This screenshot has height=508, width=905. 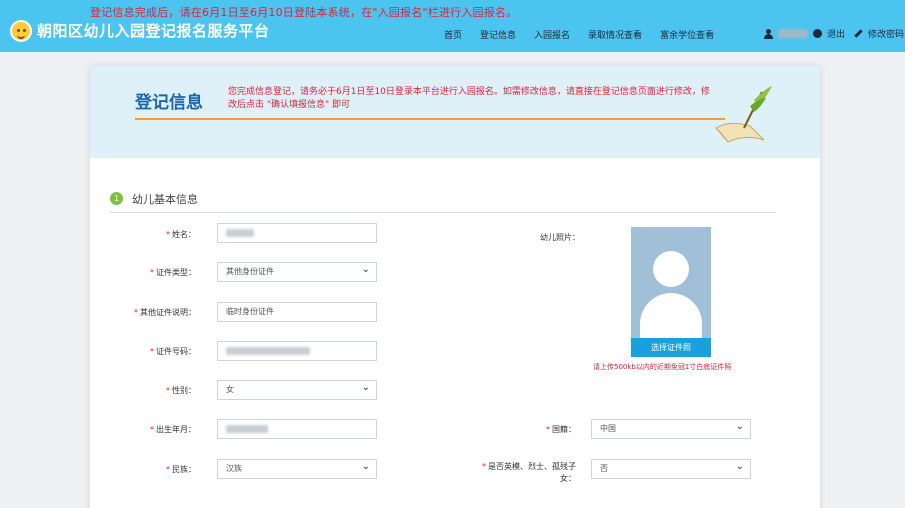 I want to click on logout-icon, so click(x=817, y=33).